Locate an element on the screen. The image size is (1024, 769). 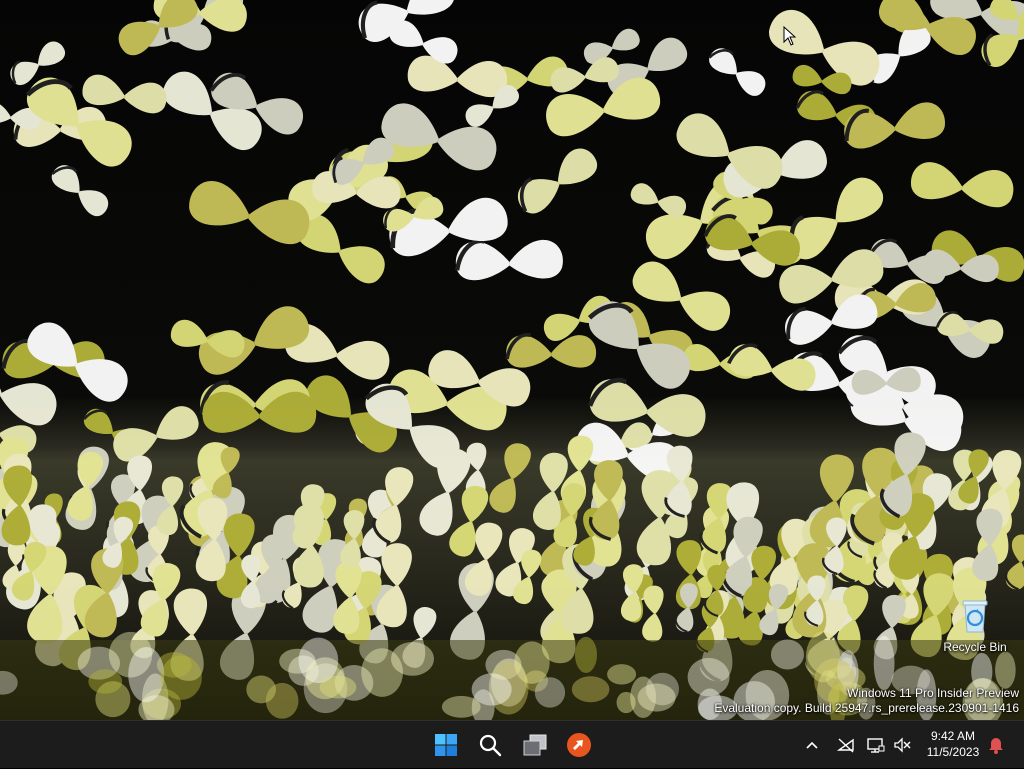
quick-settings is located at coordinates (889, 745).